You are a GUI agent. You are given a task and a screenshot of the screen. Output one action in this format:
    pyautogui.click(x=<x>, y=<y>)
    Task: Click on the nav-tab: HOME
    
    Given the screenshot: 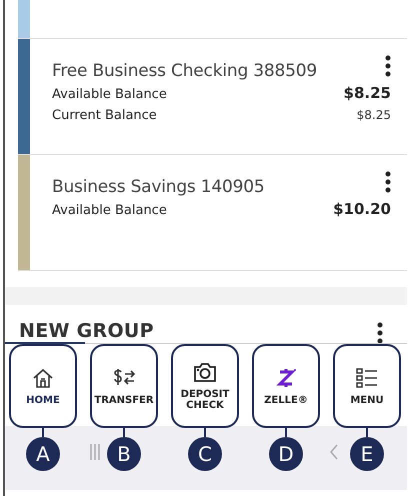 What is the action you would take?
    pyautogui.click(x=43, y=386)
    